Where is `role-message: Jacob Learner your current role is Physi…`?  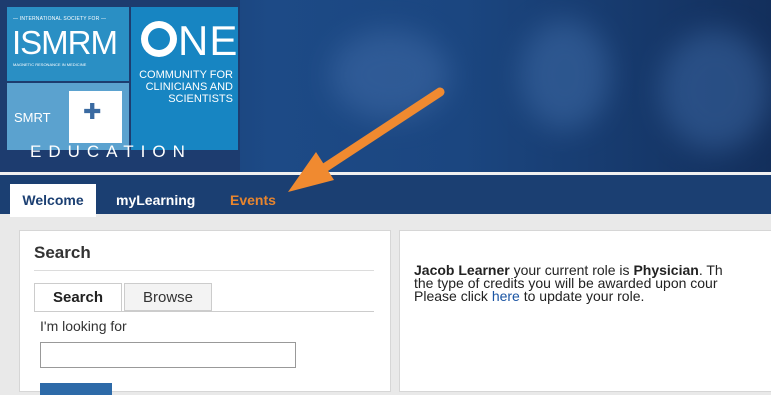 role-message: Jacob Learner your current role is Physi… is located at coordinates (568, 283).